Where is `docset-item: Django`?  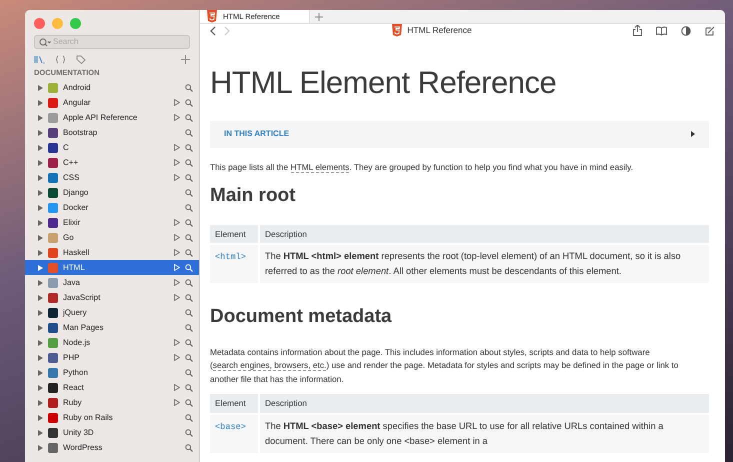 docset-item: Django is located at coordinates (112, 192).